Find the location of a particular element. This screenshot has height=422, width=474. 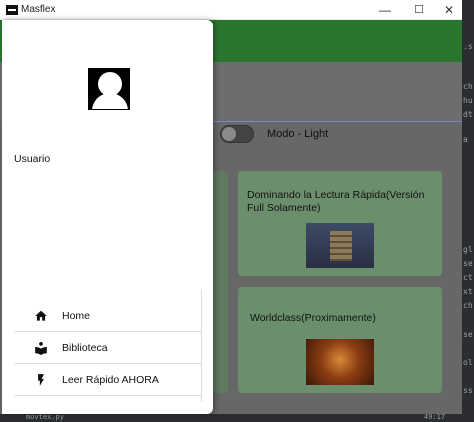

home-icon is located at coordinates (41, 315).